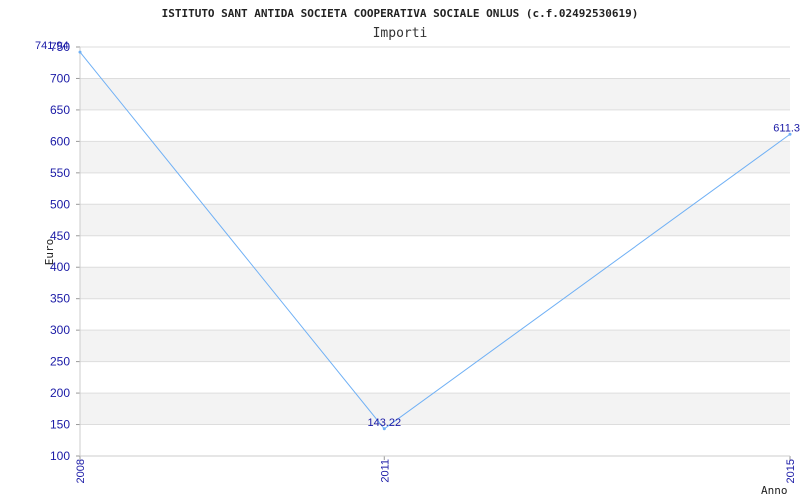 The image size is (800, 500). What do you see at coordinates (384, 423) in the screenshot?
I see `data-label: 143.22` at bounding box center [384, 423].